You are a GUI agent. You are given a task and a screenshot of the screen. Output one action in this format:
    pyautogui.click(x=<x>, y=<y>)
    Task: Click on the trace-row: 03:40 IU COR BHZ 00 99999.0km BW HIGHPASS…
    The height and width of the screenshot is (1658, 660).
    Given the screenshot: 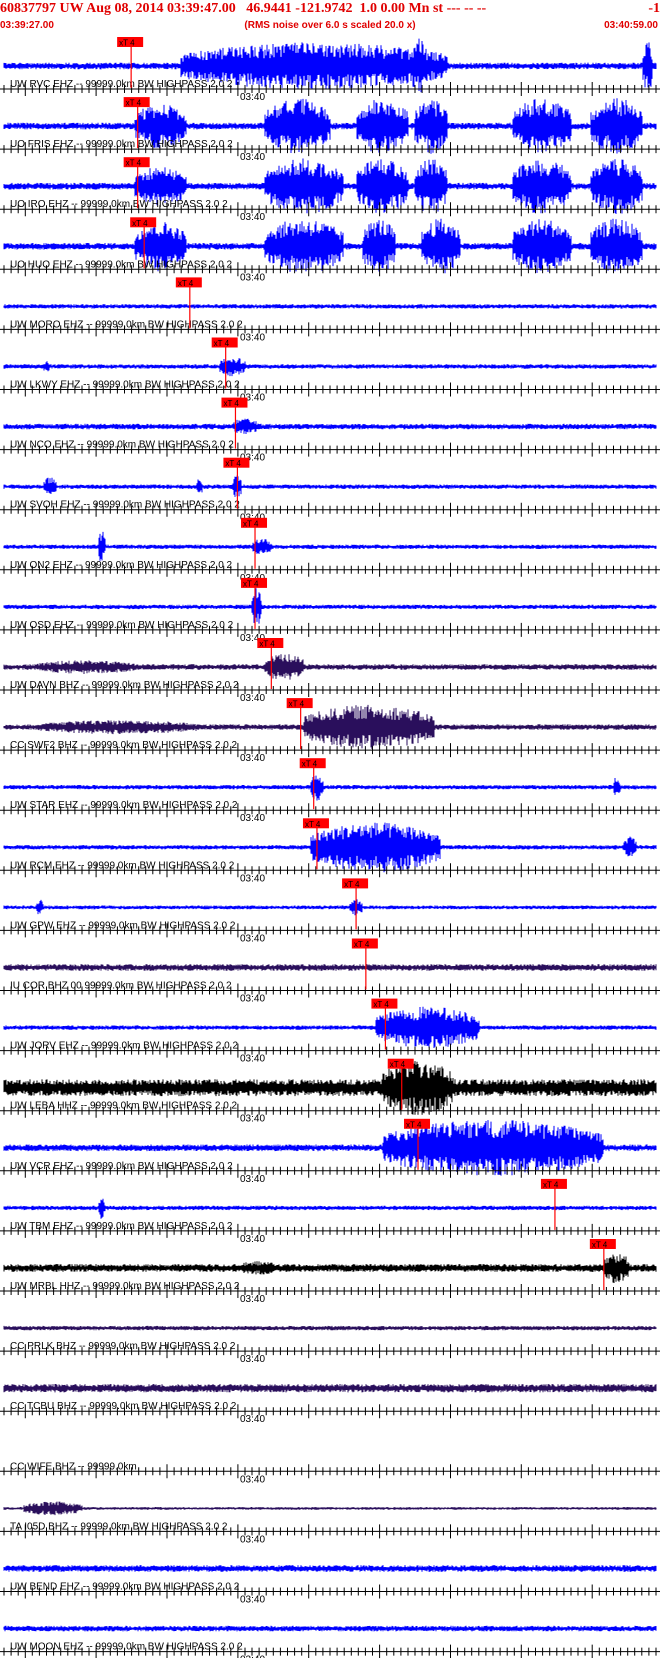 What is the action you would take?
    pyautogui.click(x=330, y=971)
    